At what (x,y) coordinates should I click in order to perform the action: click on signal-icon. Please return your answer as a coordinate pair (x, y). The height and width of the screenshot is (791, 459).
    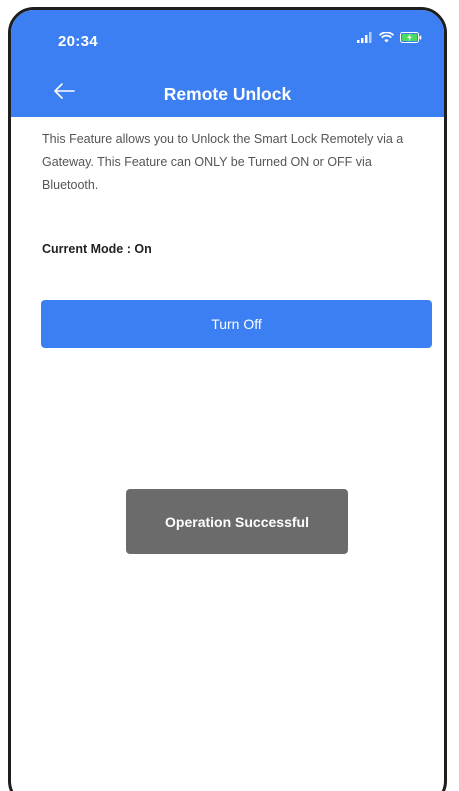
    Looking at the image, I should click on (365, 37).